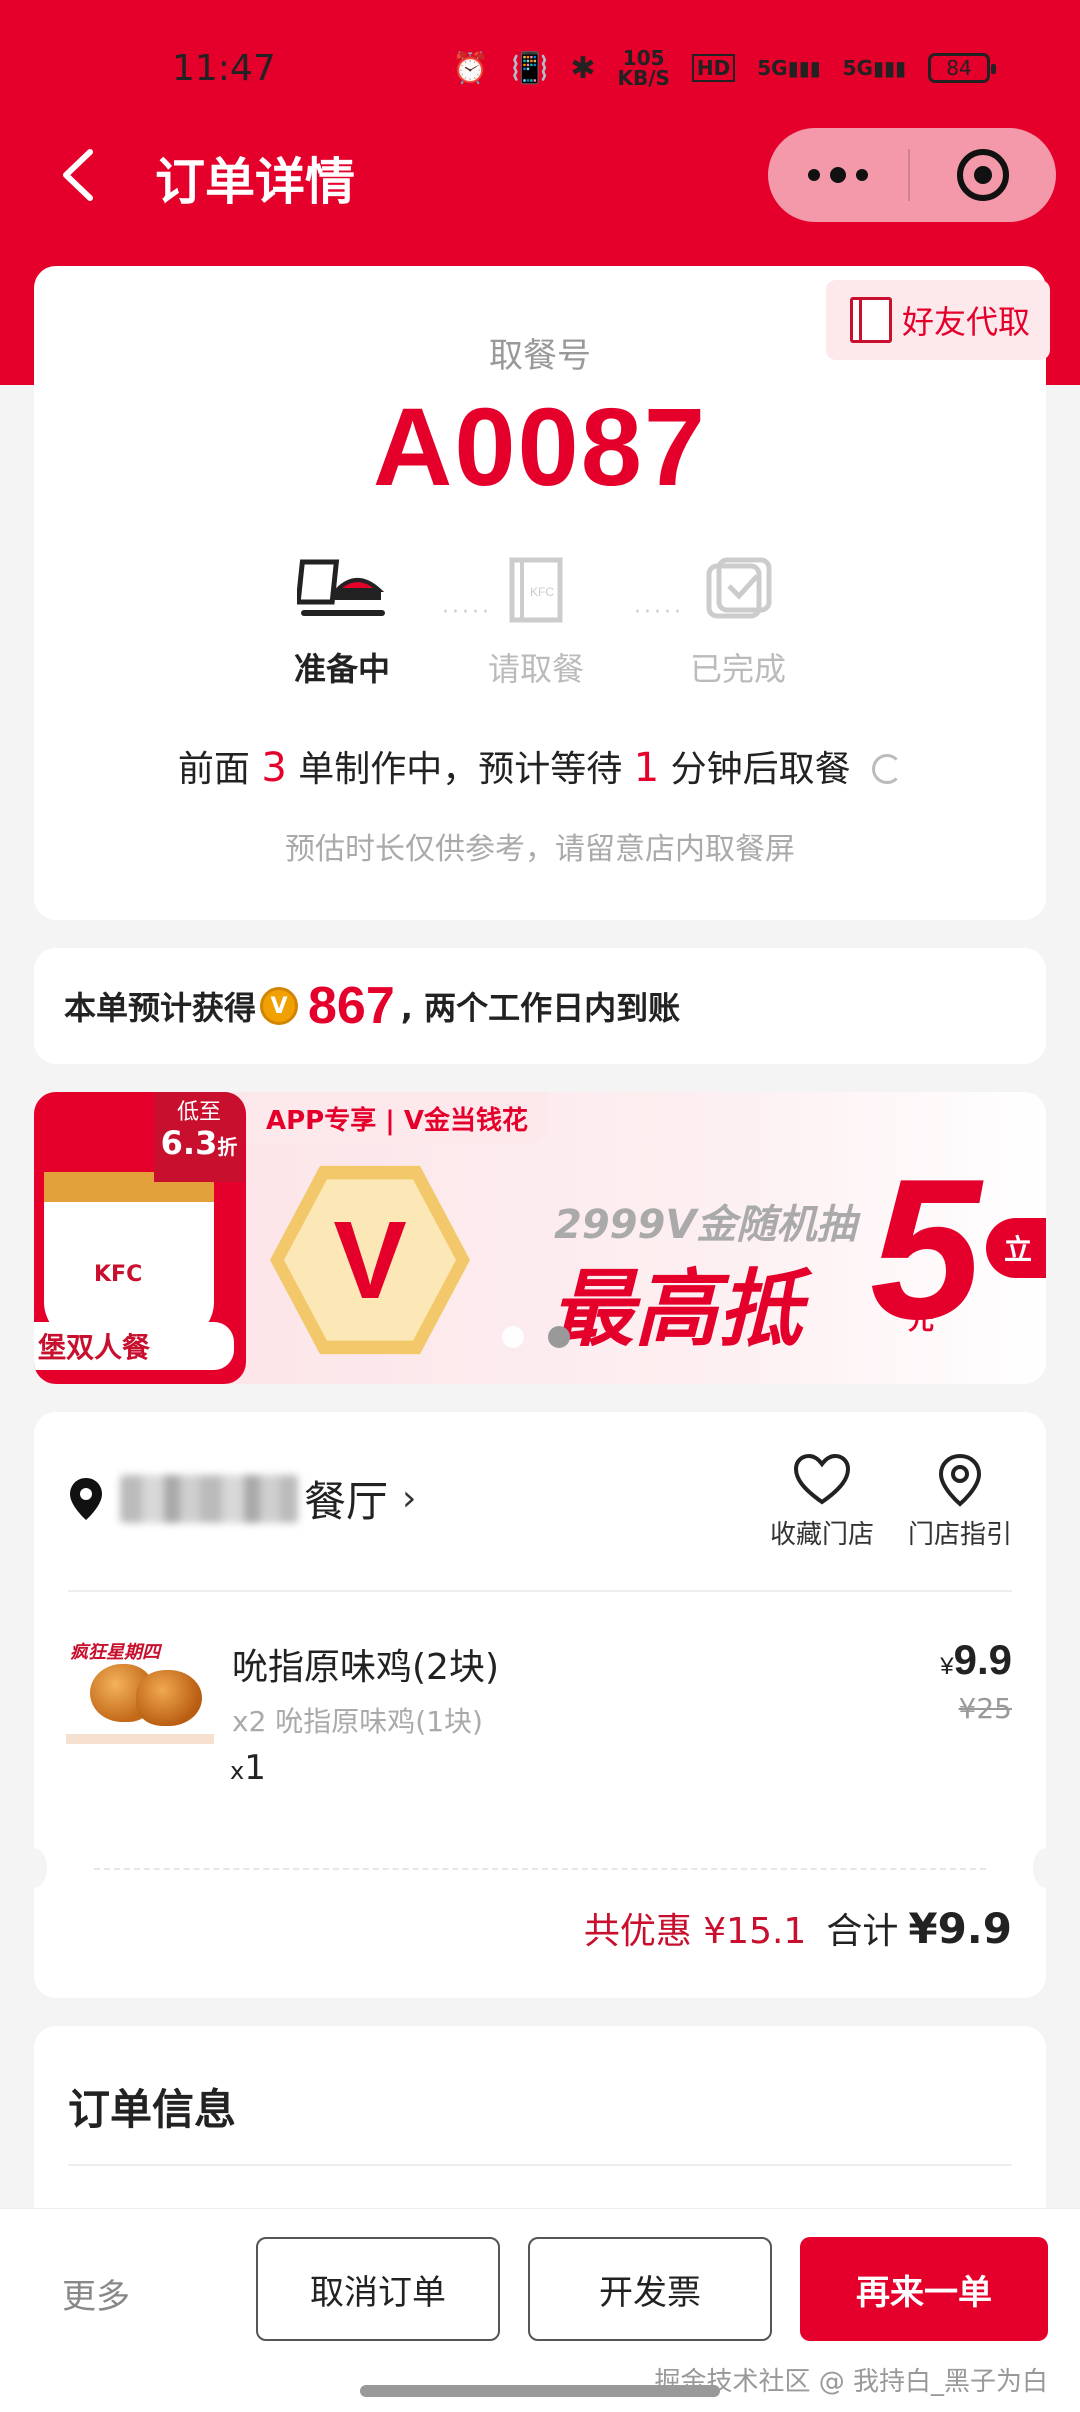 The height and width of the screenshot is (2412, 1080). What do you see at coordinates (198, 1112) in the screenshot?
I see `discount-top: 低至` at bounding box center [198, 1112].